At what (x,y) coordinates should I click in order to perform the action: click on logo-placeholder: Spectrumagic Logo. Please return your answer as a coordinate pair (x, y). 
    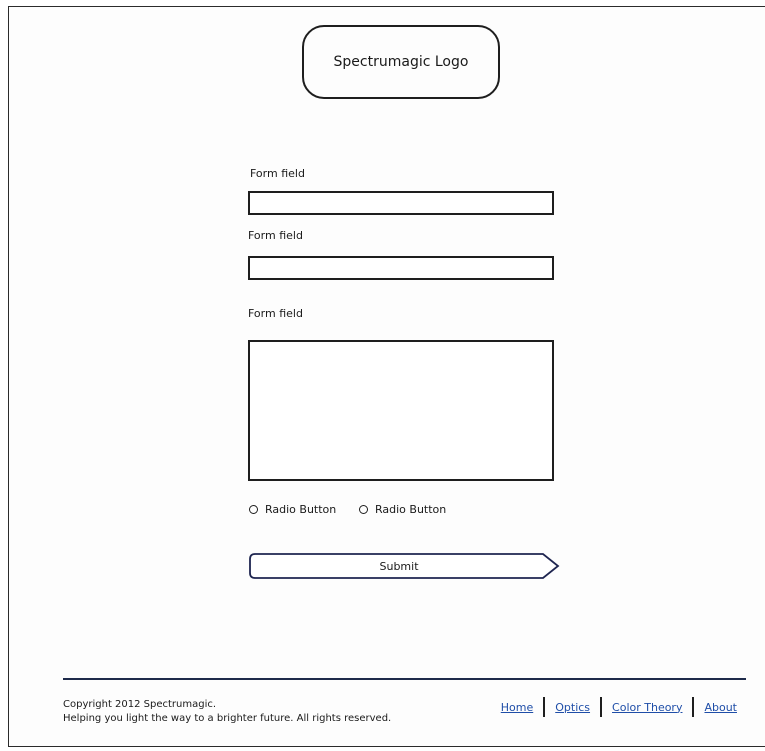
    Looking at the image, I should click on (401, 62).